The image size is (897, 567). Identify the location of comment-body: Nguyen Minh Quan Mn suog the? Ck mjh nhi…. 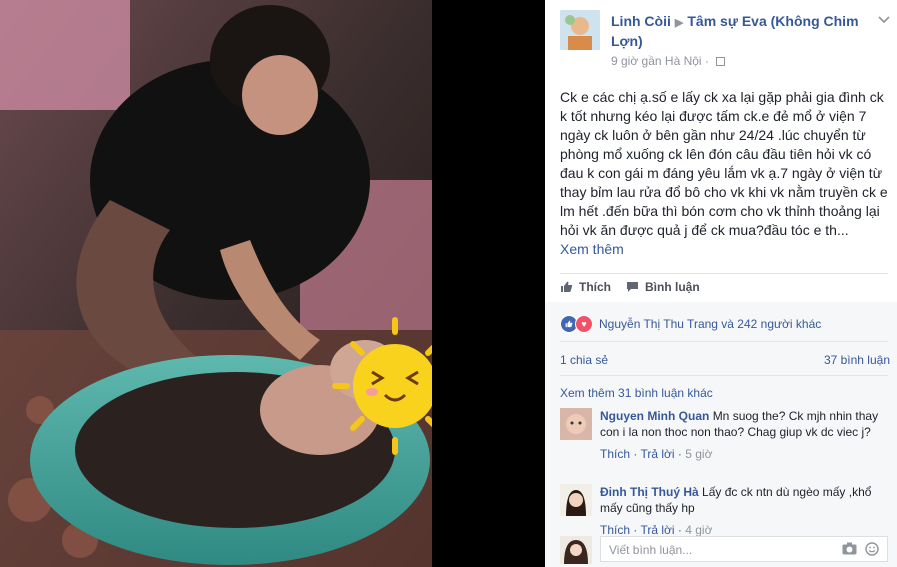
(742, 435).